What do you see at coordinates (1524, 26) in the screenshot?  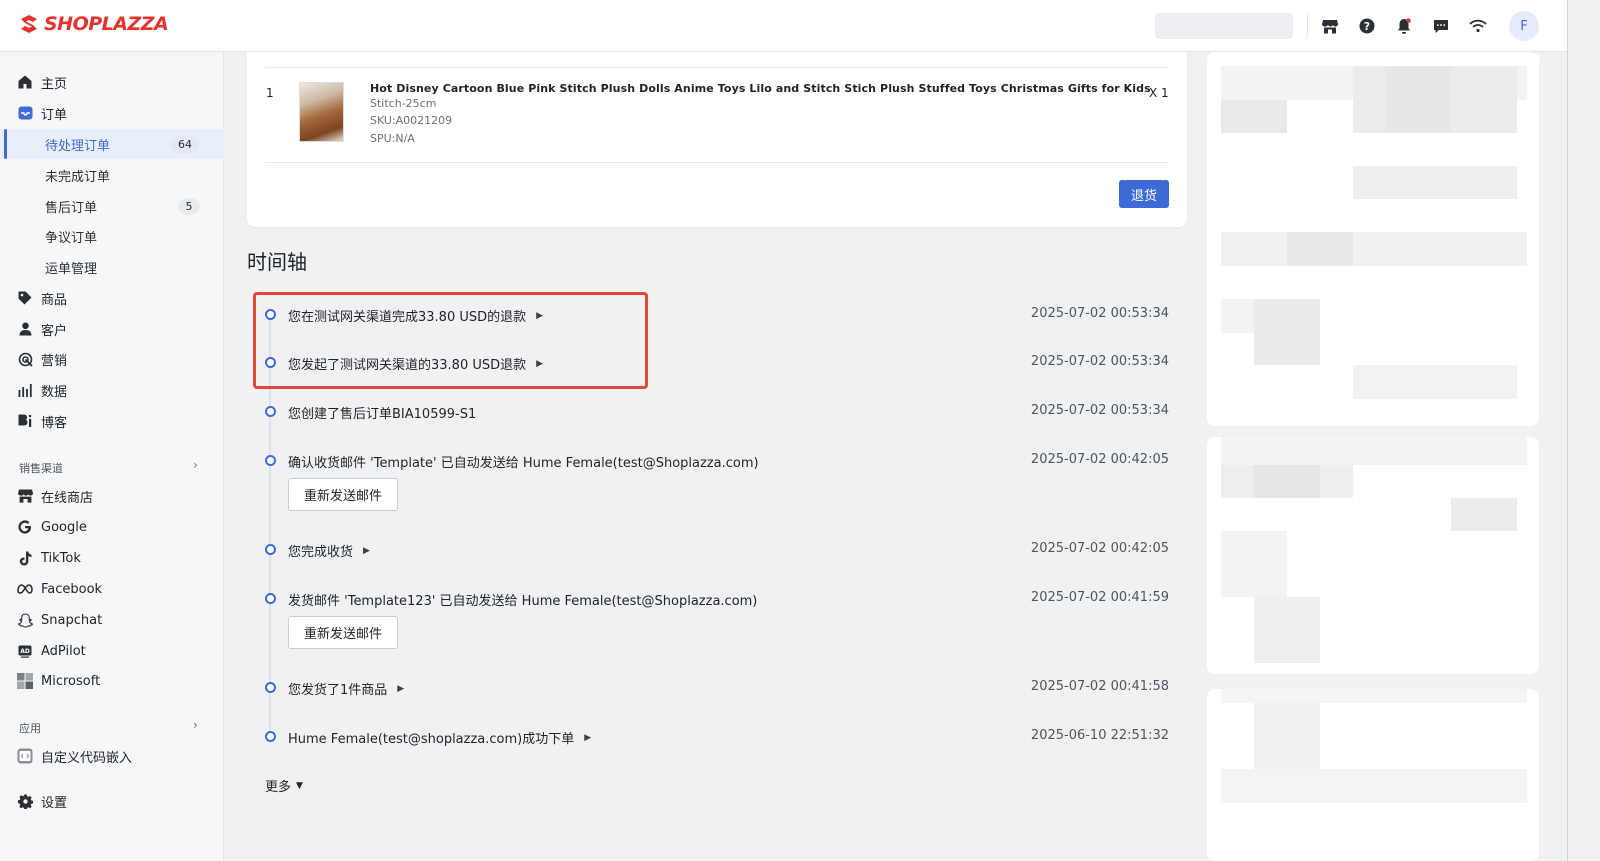 I see `avatar: F` at bounding box center [1524, 26].